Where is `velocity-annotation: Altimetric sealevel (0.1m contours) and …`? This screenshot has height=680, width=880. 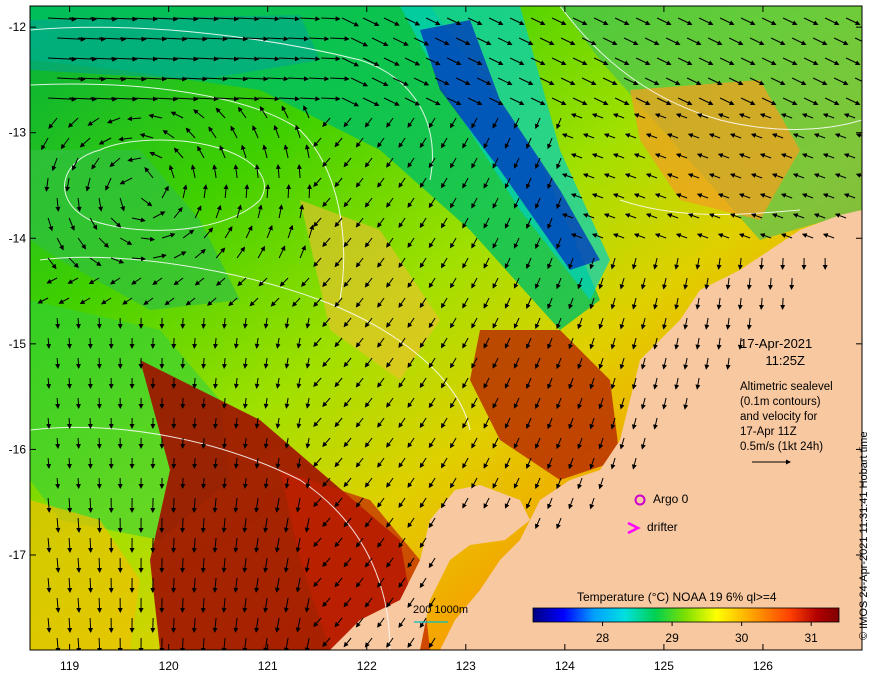 velocity-annotation: Altimetric sealevel (0.1m contours) and … is located at coordinates (786, 417).